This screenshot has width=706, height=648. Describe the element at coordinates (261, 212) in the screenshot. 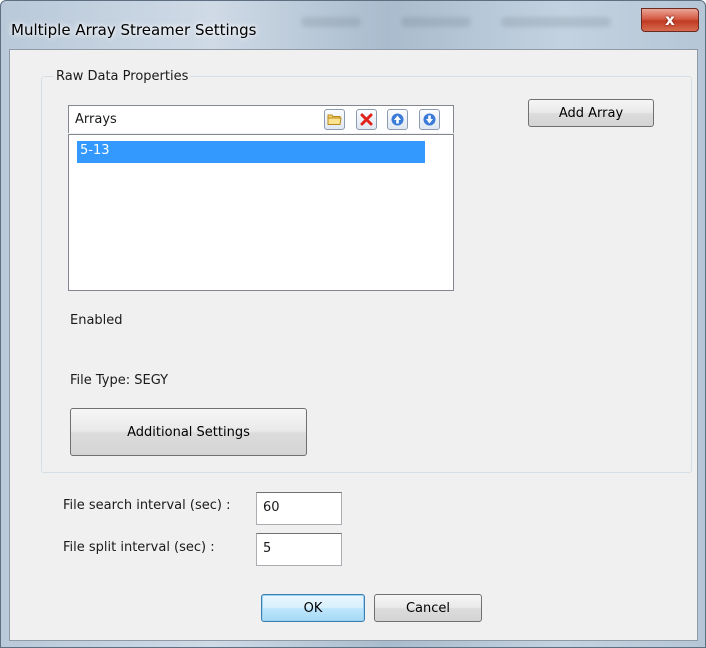

I see `arrays-listbox: 5-13` at that location.